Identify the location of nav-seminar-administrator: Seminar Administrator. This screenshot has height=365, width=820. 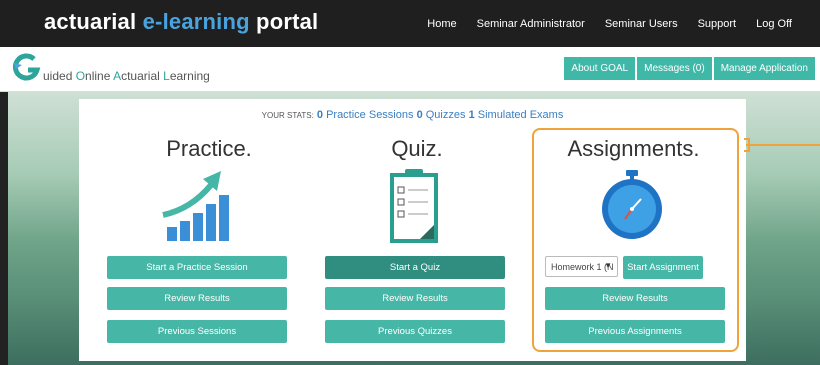
(531, 24).